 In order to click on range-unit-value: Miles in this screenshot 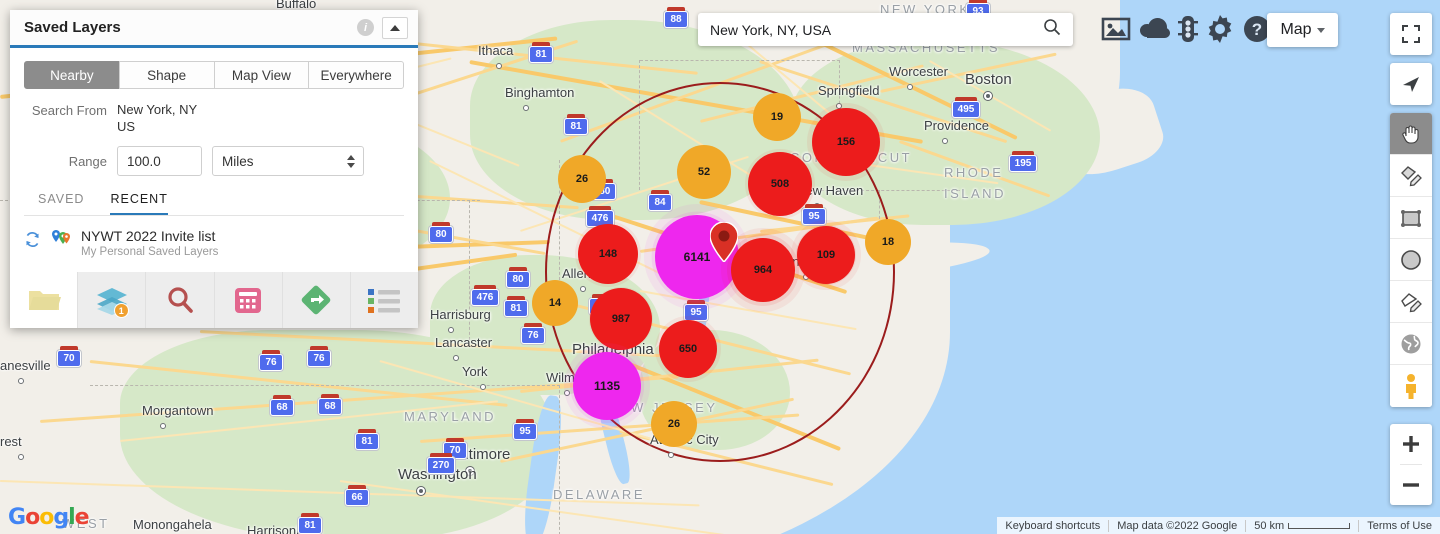, I will do `click(238, 161)`.